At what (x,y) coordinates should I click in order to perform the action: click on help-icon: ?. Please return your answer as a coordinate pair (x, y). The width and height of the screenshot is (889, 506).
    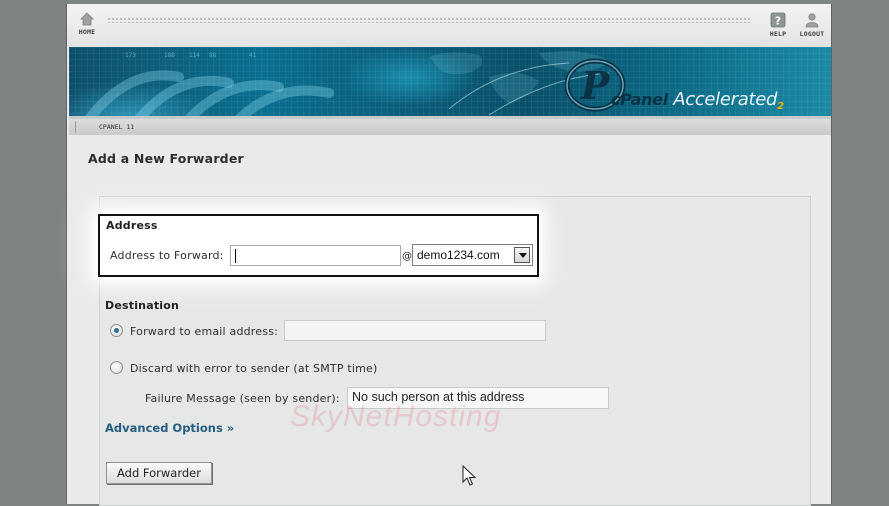
    Looking at the image, I should click on (778, 20).